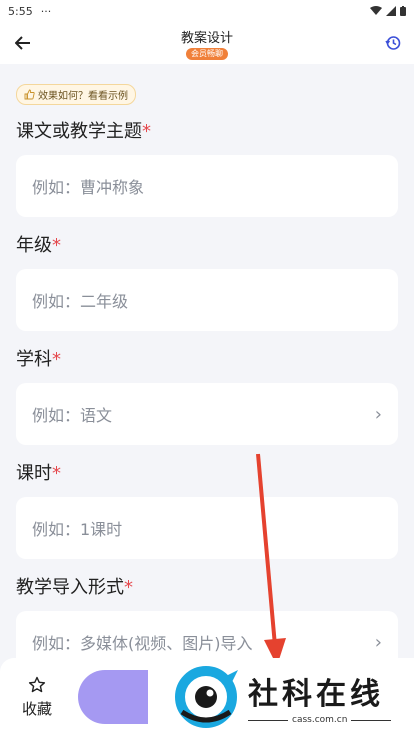 The height and width of the screenshot is (736, 414). I want to click on status-time: 5:55, so click(20, 11).